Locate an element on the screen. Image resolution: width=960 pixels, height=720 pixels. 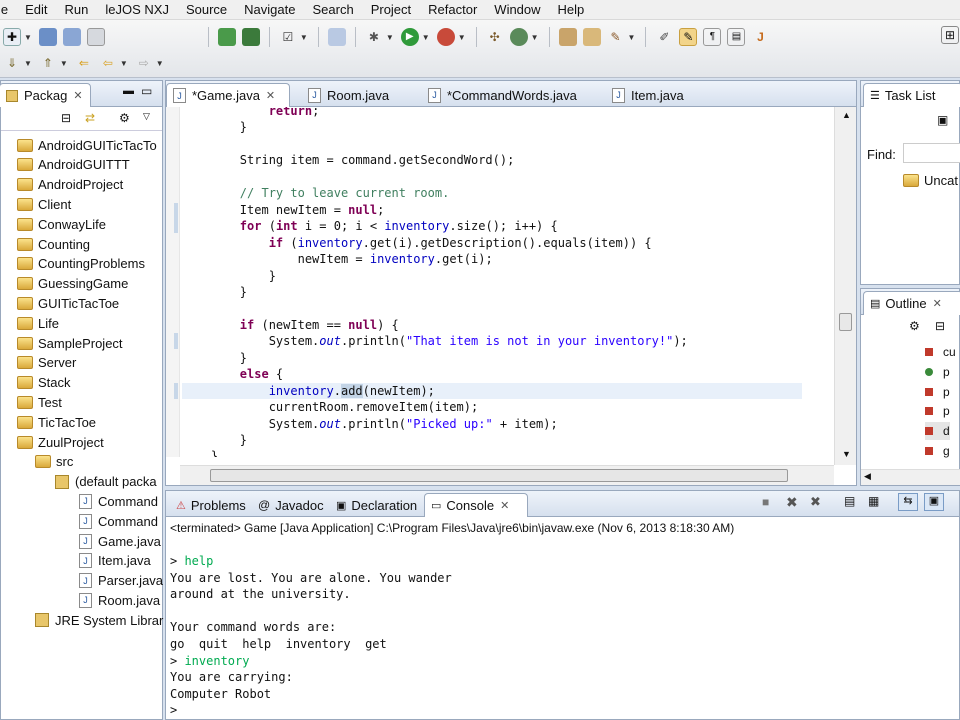
sort-icon: ⚙ is located at coordinates (914, 326).